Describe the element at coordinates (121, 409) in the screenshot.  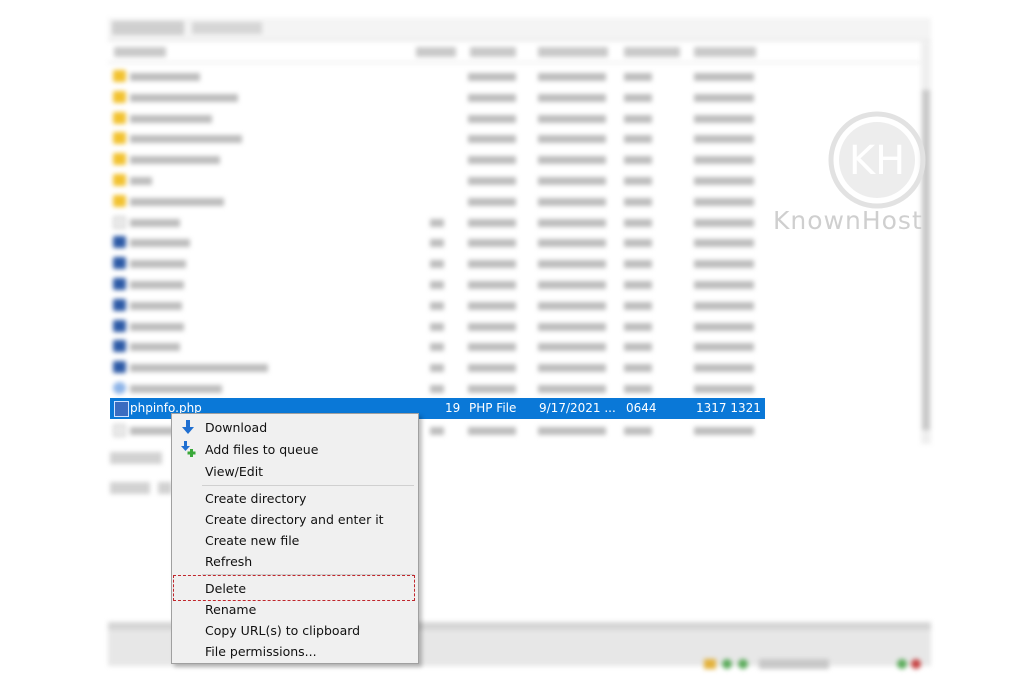
I see `php-file-icon` at that location.